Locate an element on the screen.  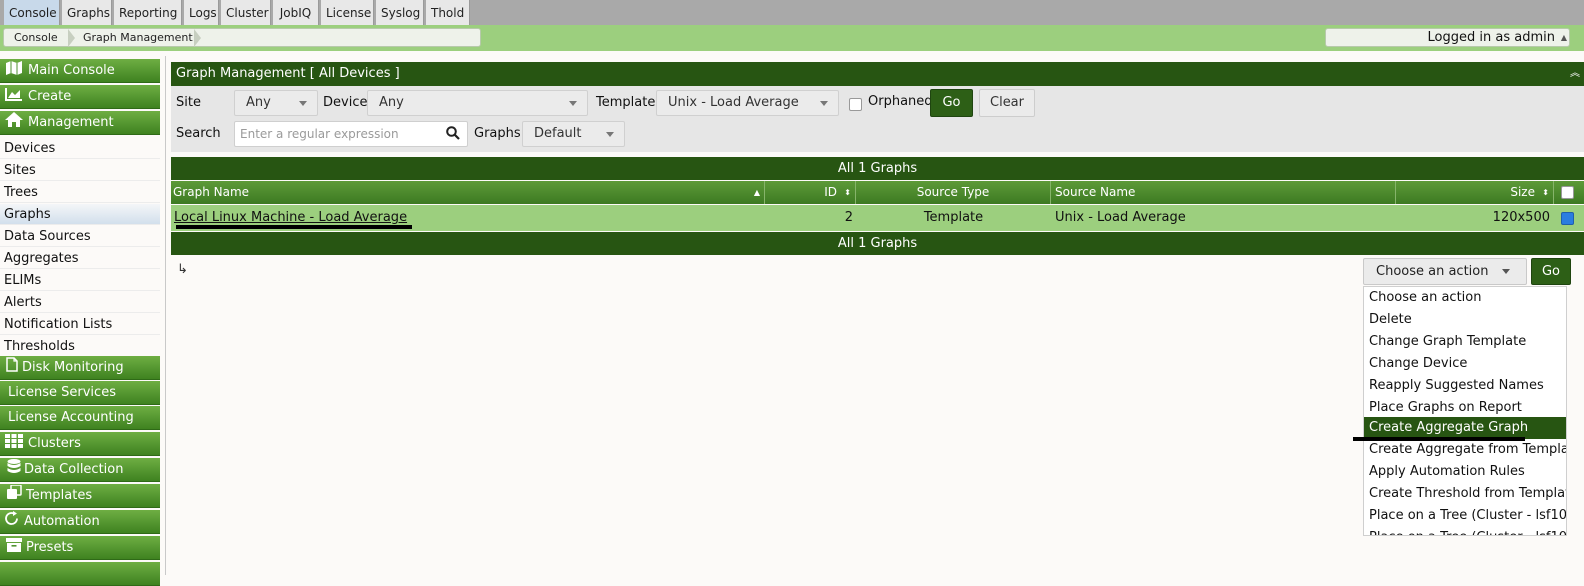
collapse-icon: ︽ is located at coordinates (1575, 74).